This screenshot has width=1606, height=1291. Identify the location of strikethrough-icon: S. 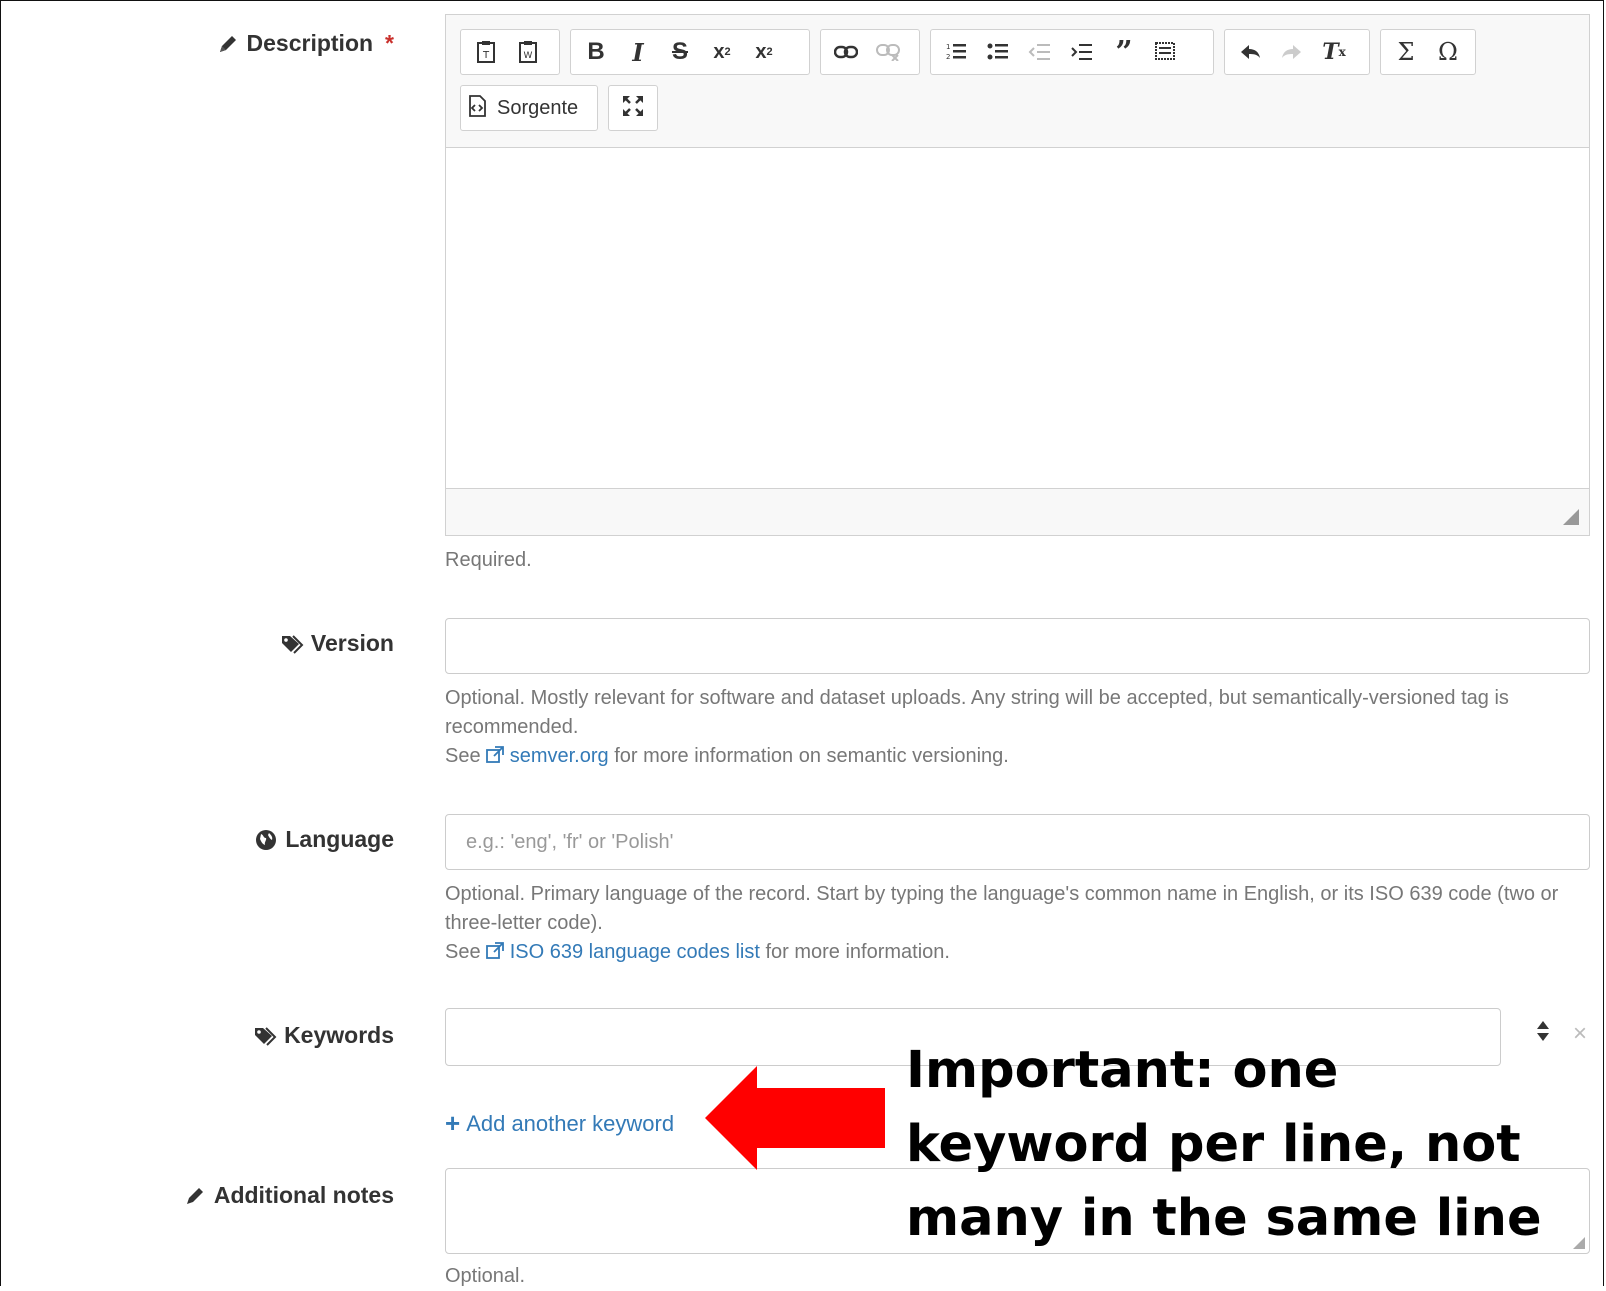
(680, 52).